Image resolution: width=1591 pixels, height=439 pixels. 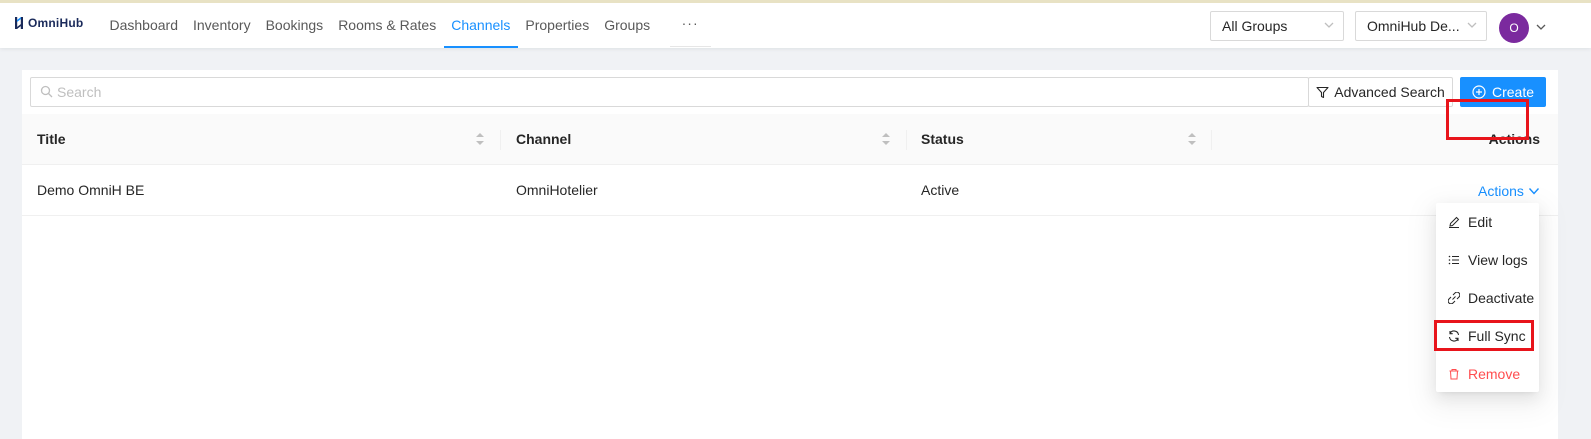 What do you see at coordinates (557, 25) in the screenshot?
I see `nav-item-properties: Properties` at bounding box center [557, 25].